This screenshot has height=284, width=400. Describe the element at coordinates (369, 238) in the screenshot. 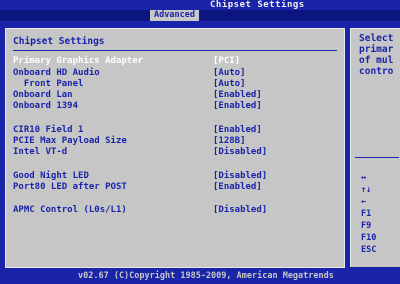

I see `key-f10: F10` at that location.